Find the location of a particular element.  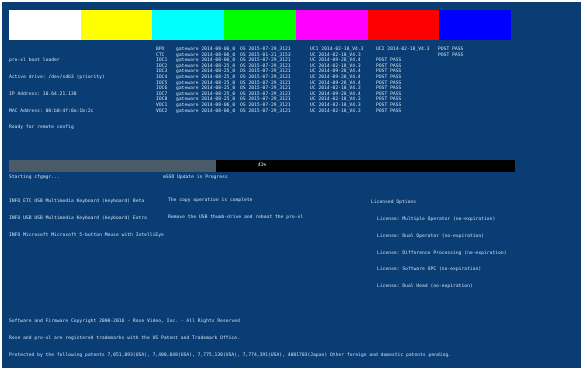

progress-bar: 41% is located at coordinates (262, 166).